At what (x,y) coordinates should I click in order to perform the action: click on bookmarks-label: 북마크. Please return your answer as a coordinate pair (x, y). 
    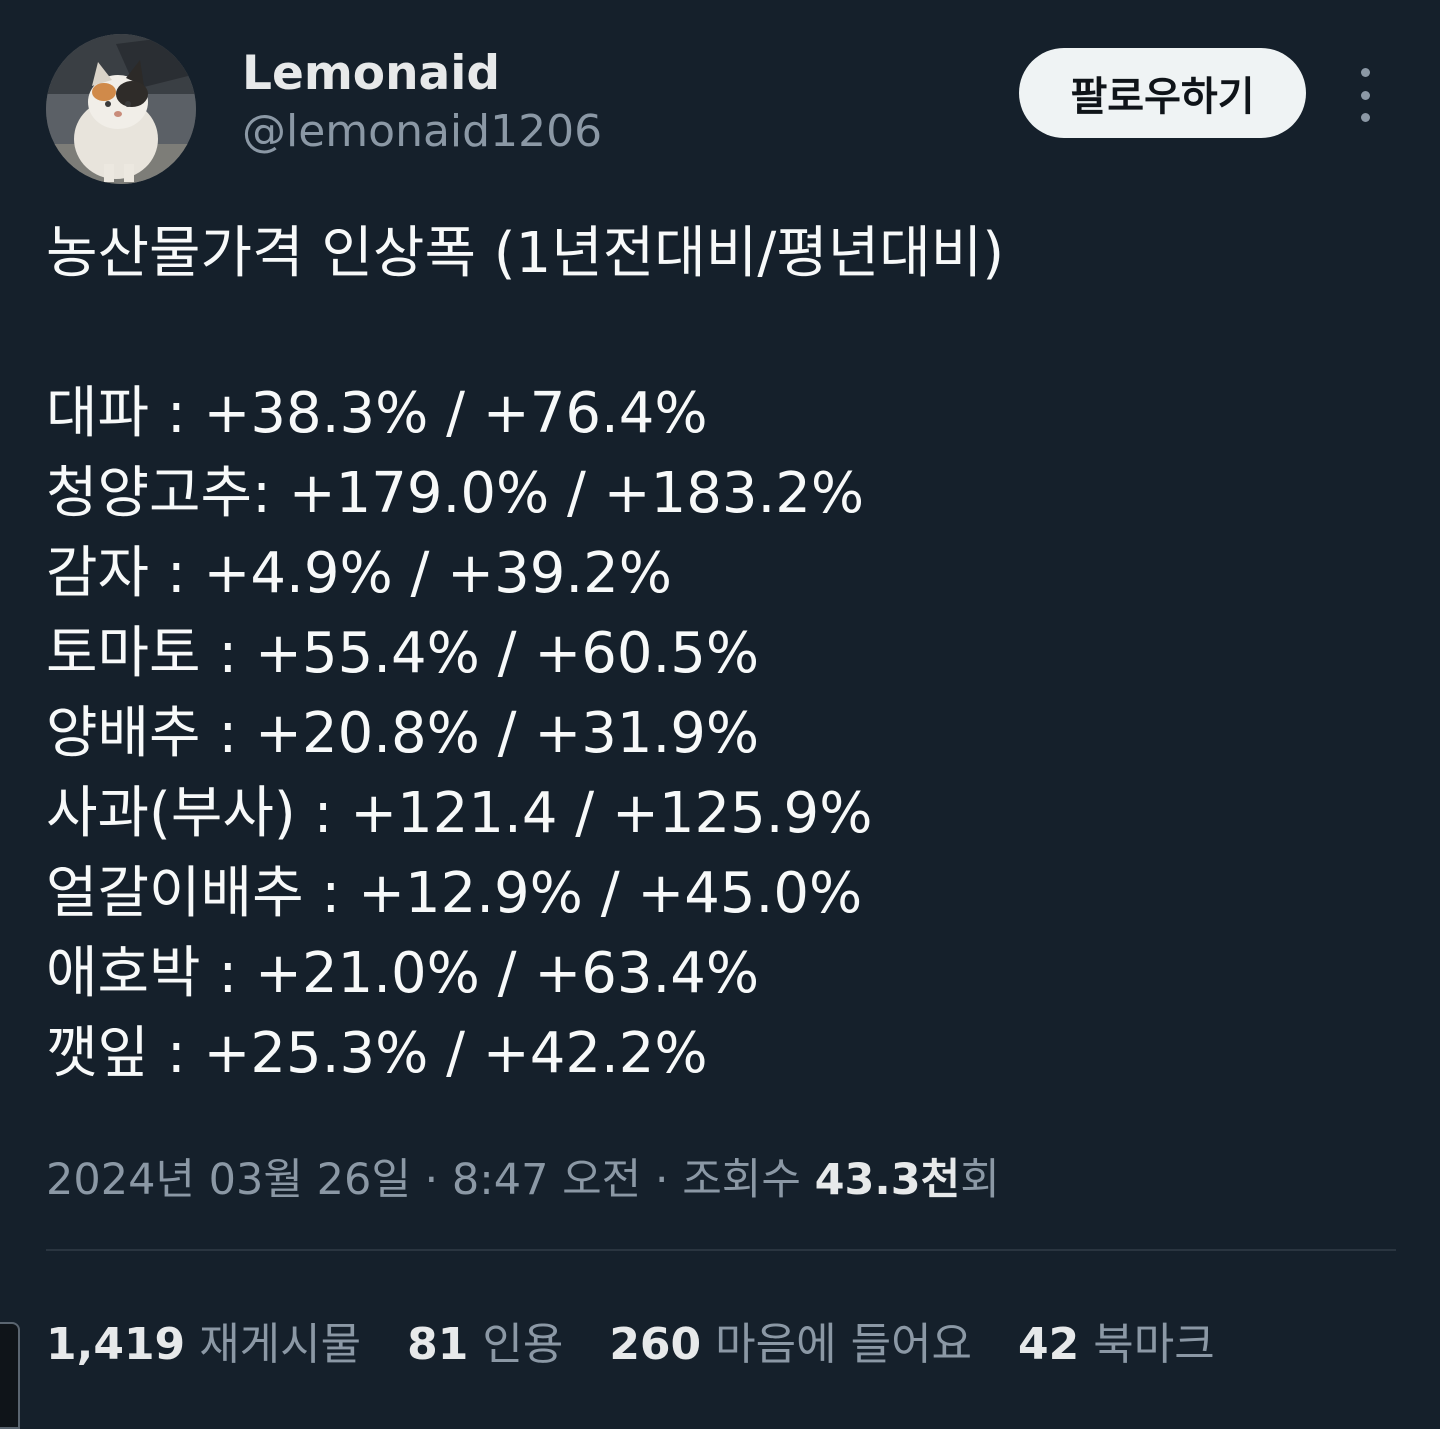
    Looking at the image, I should click on (1154, 1344).